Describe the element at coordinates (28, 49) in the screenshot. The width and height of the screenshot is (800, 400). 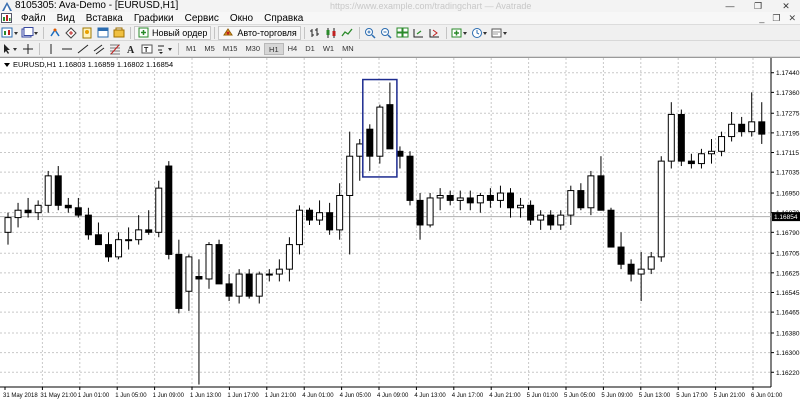
I see `crosshair-icon` at that location.